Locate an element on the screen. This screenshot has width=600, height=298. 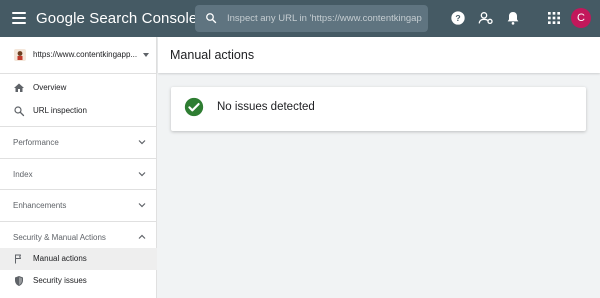
top-app-bar: Google Search Console ? C is located at coordinates (300, 18).